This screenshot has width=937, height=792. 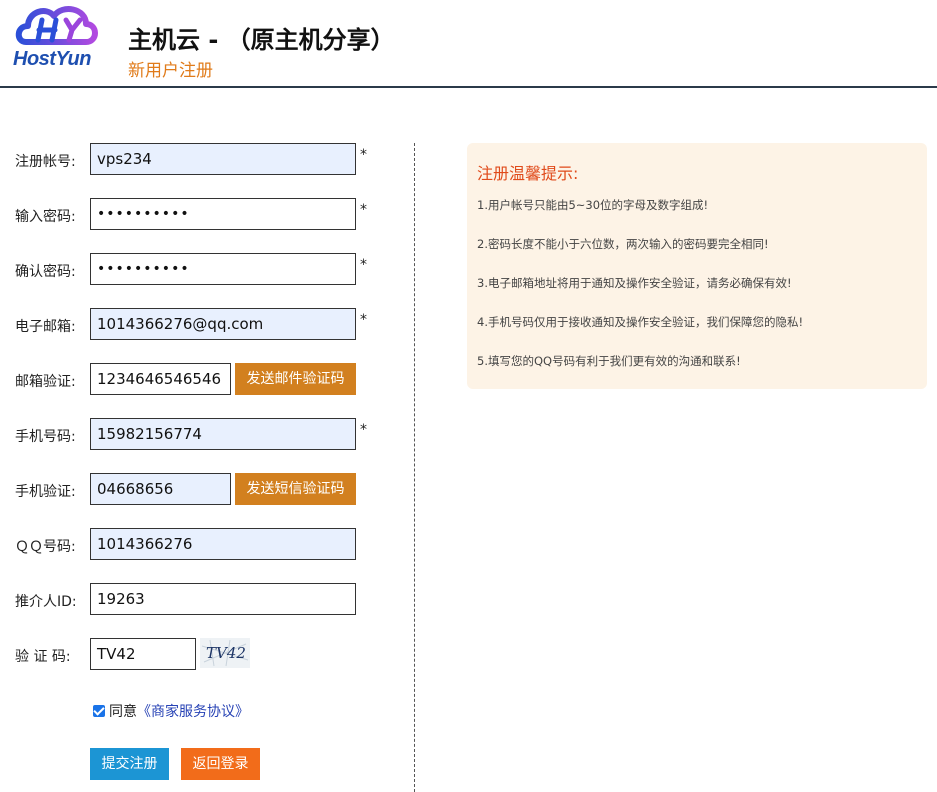 I want to click on qq-input: 1014366276, so click(x=223, y=544).